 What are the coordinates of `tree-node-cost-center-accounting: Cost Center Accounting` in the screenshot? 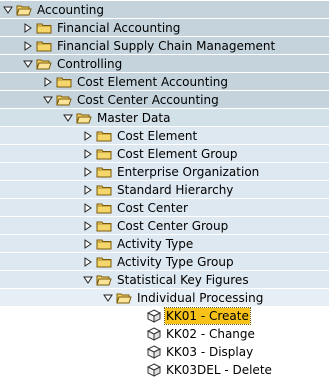 It's located at (164, 100).